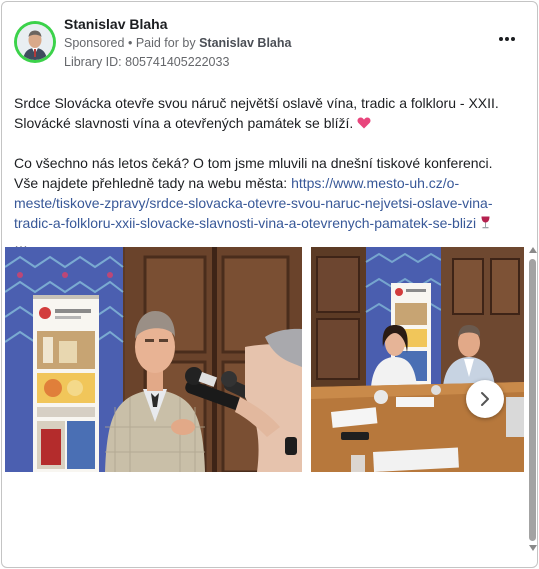  Describe the element at coordinates (364, 123) in the screenshot. I see `heart-icon` at that location.